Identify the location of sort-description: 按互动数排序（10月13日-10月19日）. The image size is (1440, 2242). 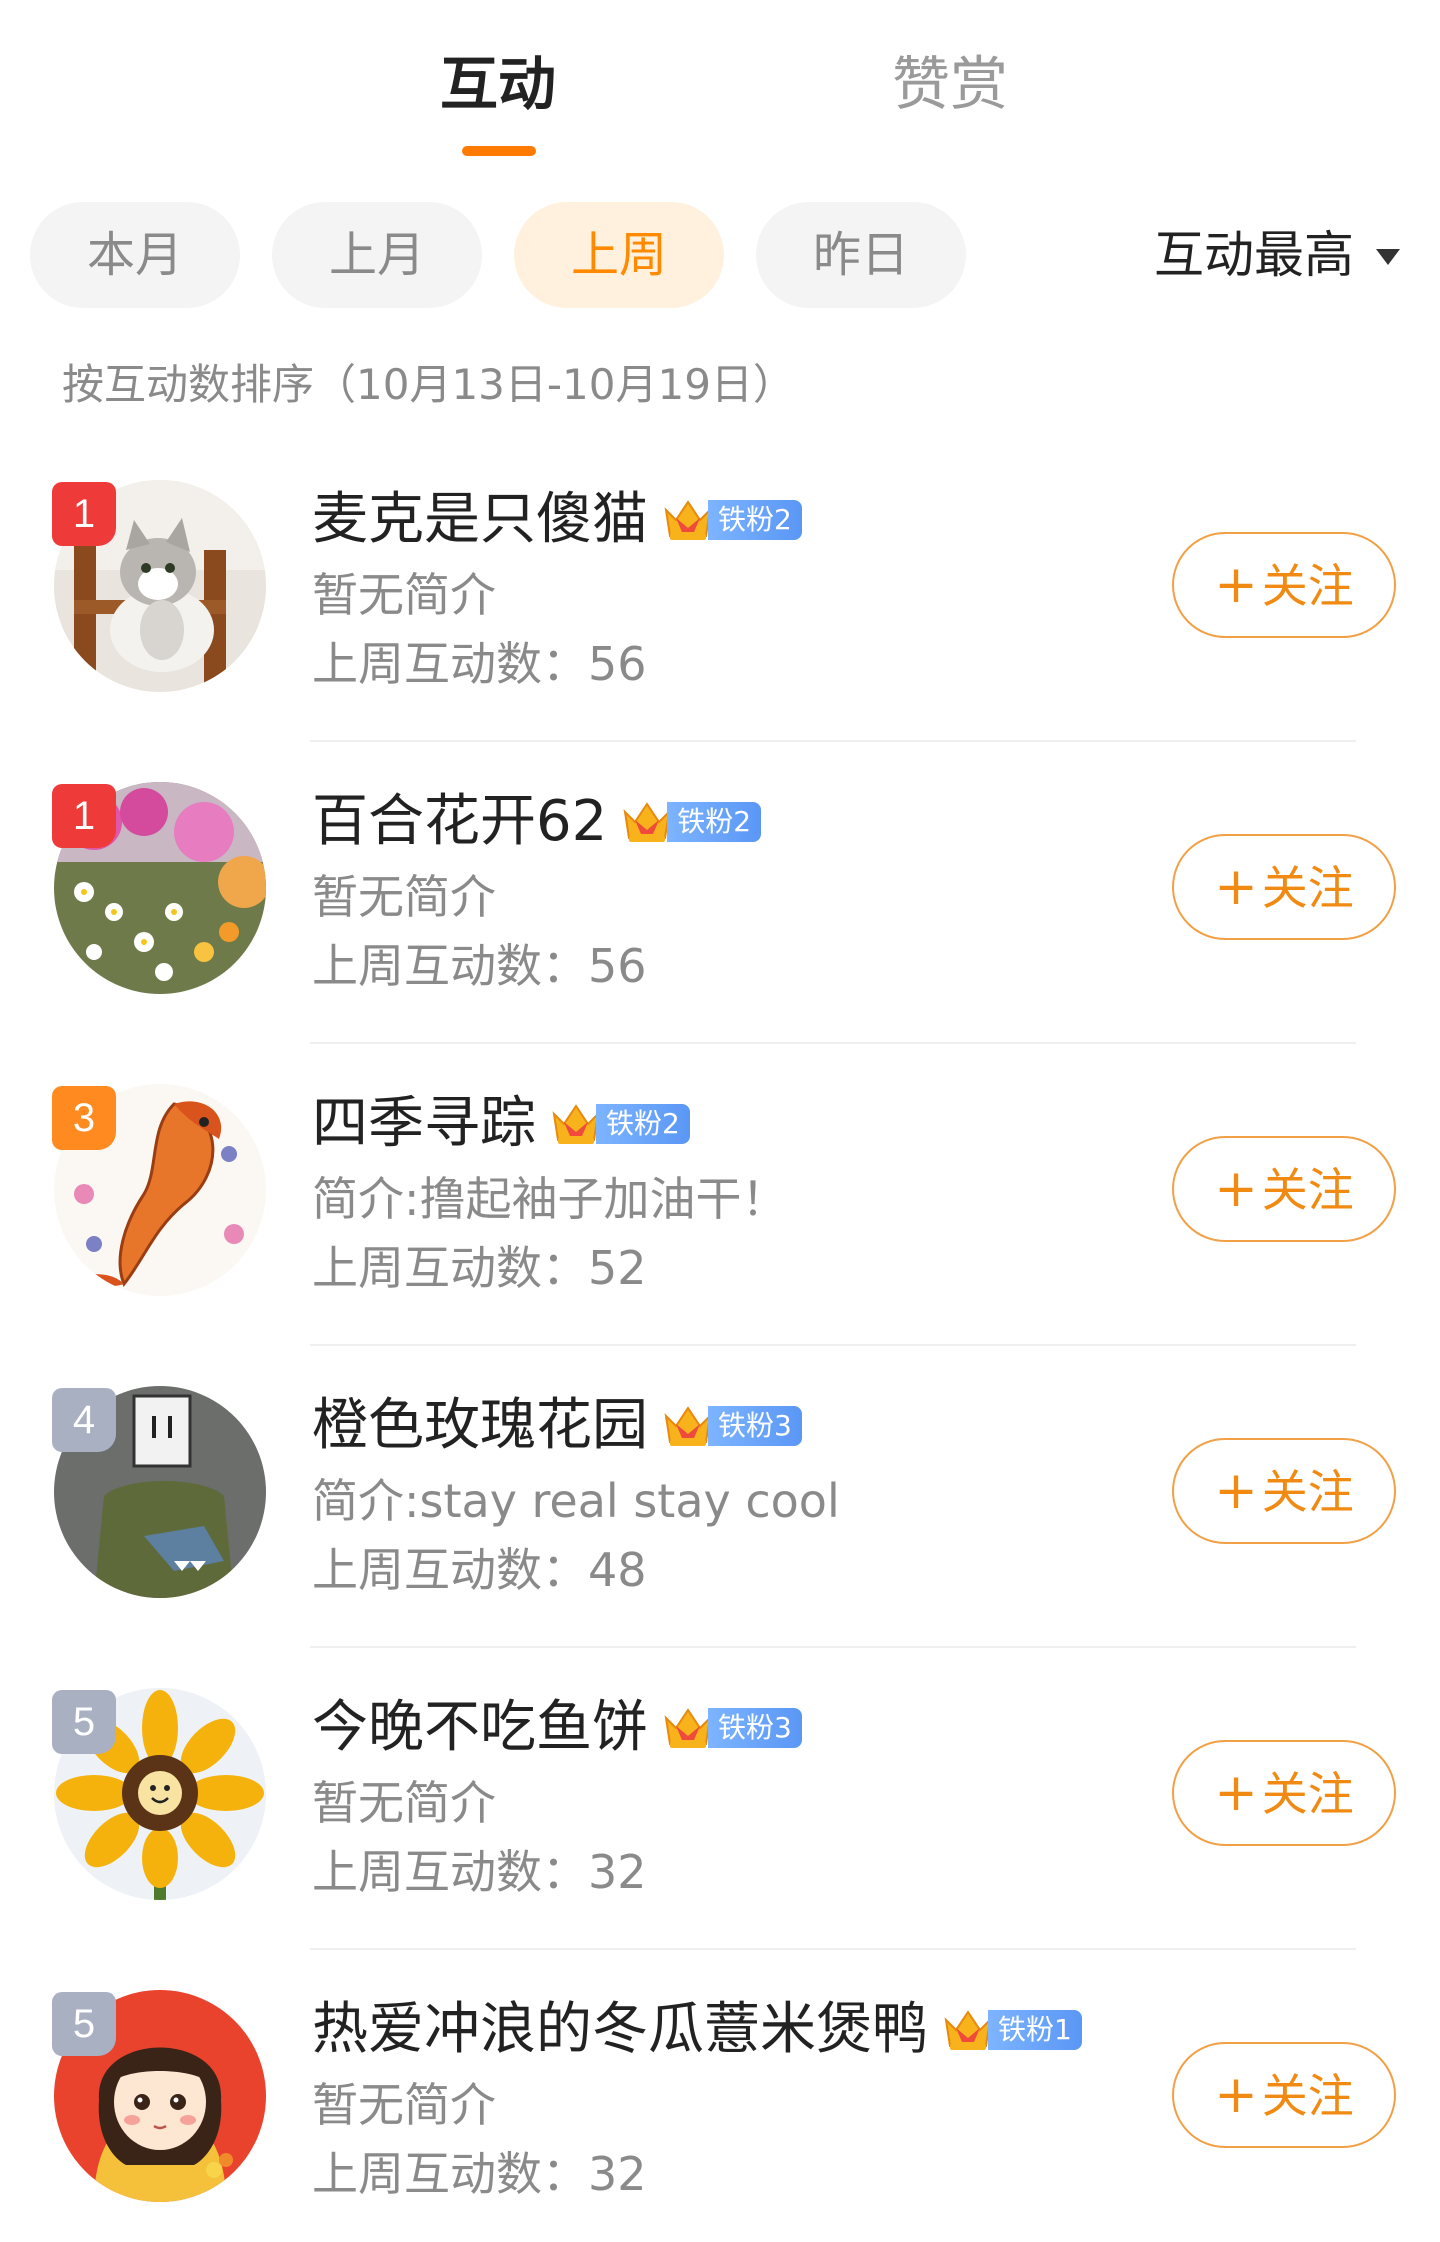
(428, 384).